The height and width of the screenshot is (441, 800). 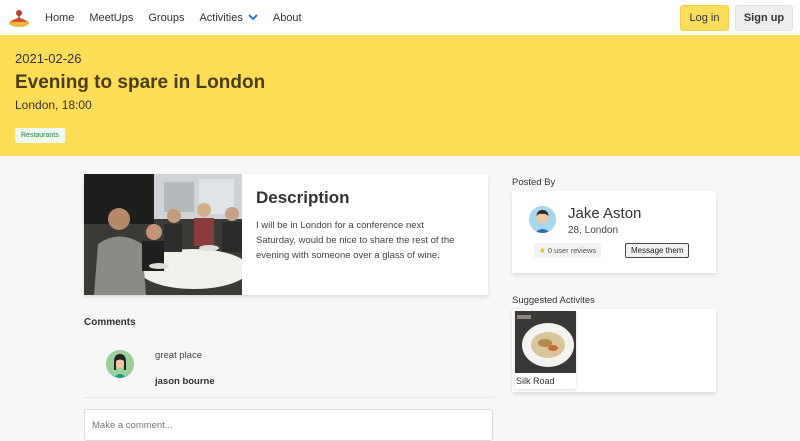 I want to click on reviews-badge: ★ 0 user reviews, so click(x=568, y=250).